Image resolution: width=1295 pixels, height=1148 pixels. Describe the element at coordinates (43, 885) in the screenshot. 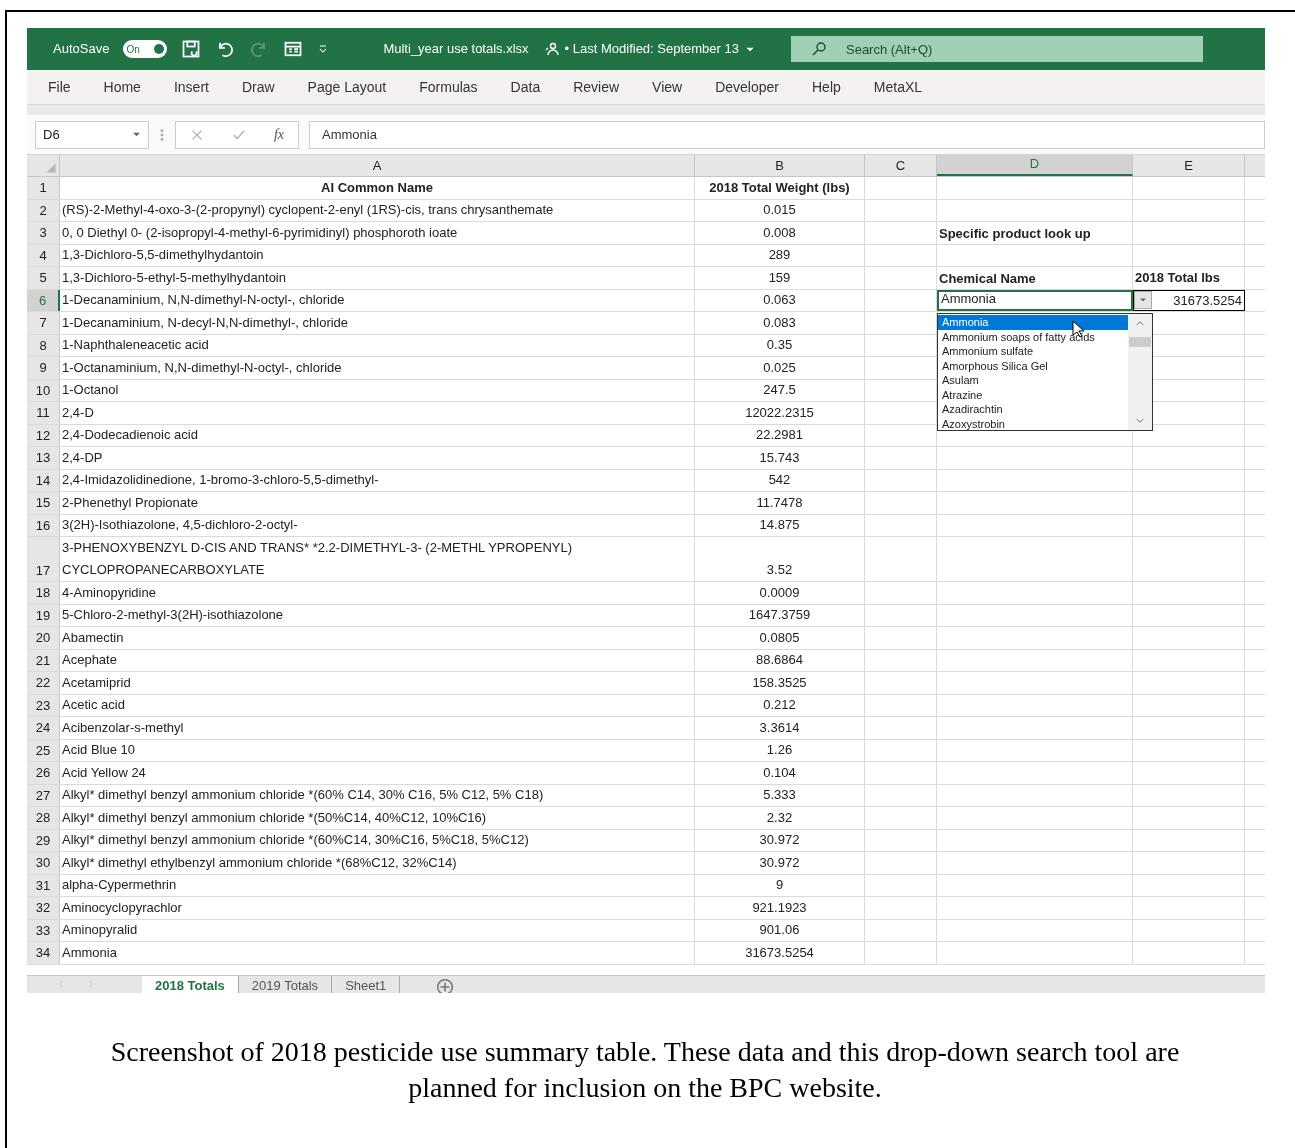

I see `row-header: 31` at that location.